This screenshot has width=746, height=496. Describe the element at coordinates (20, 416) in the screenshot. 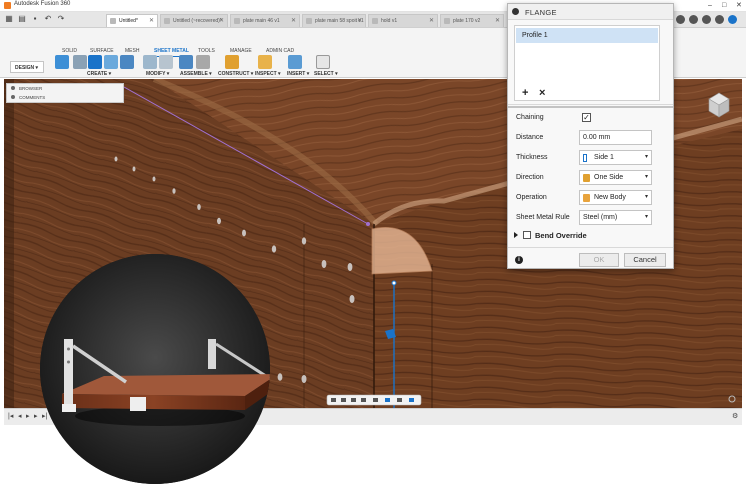

I see `timeline-prev-icon: ◂` at that location.